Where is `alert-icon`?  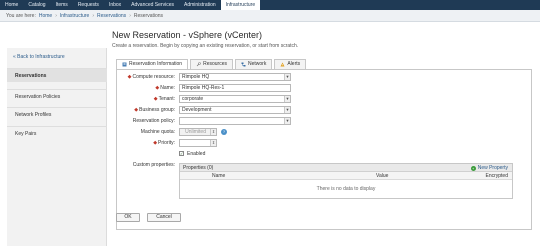
alert-icon is located at coordinates (282, 64).